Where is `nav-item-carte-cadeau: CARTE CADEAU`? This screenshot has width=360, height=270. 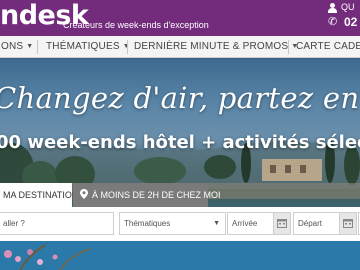 nav-item-carte-cadeau: CARTE CADEAU is located at coordinates (328, 47).